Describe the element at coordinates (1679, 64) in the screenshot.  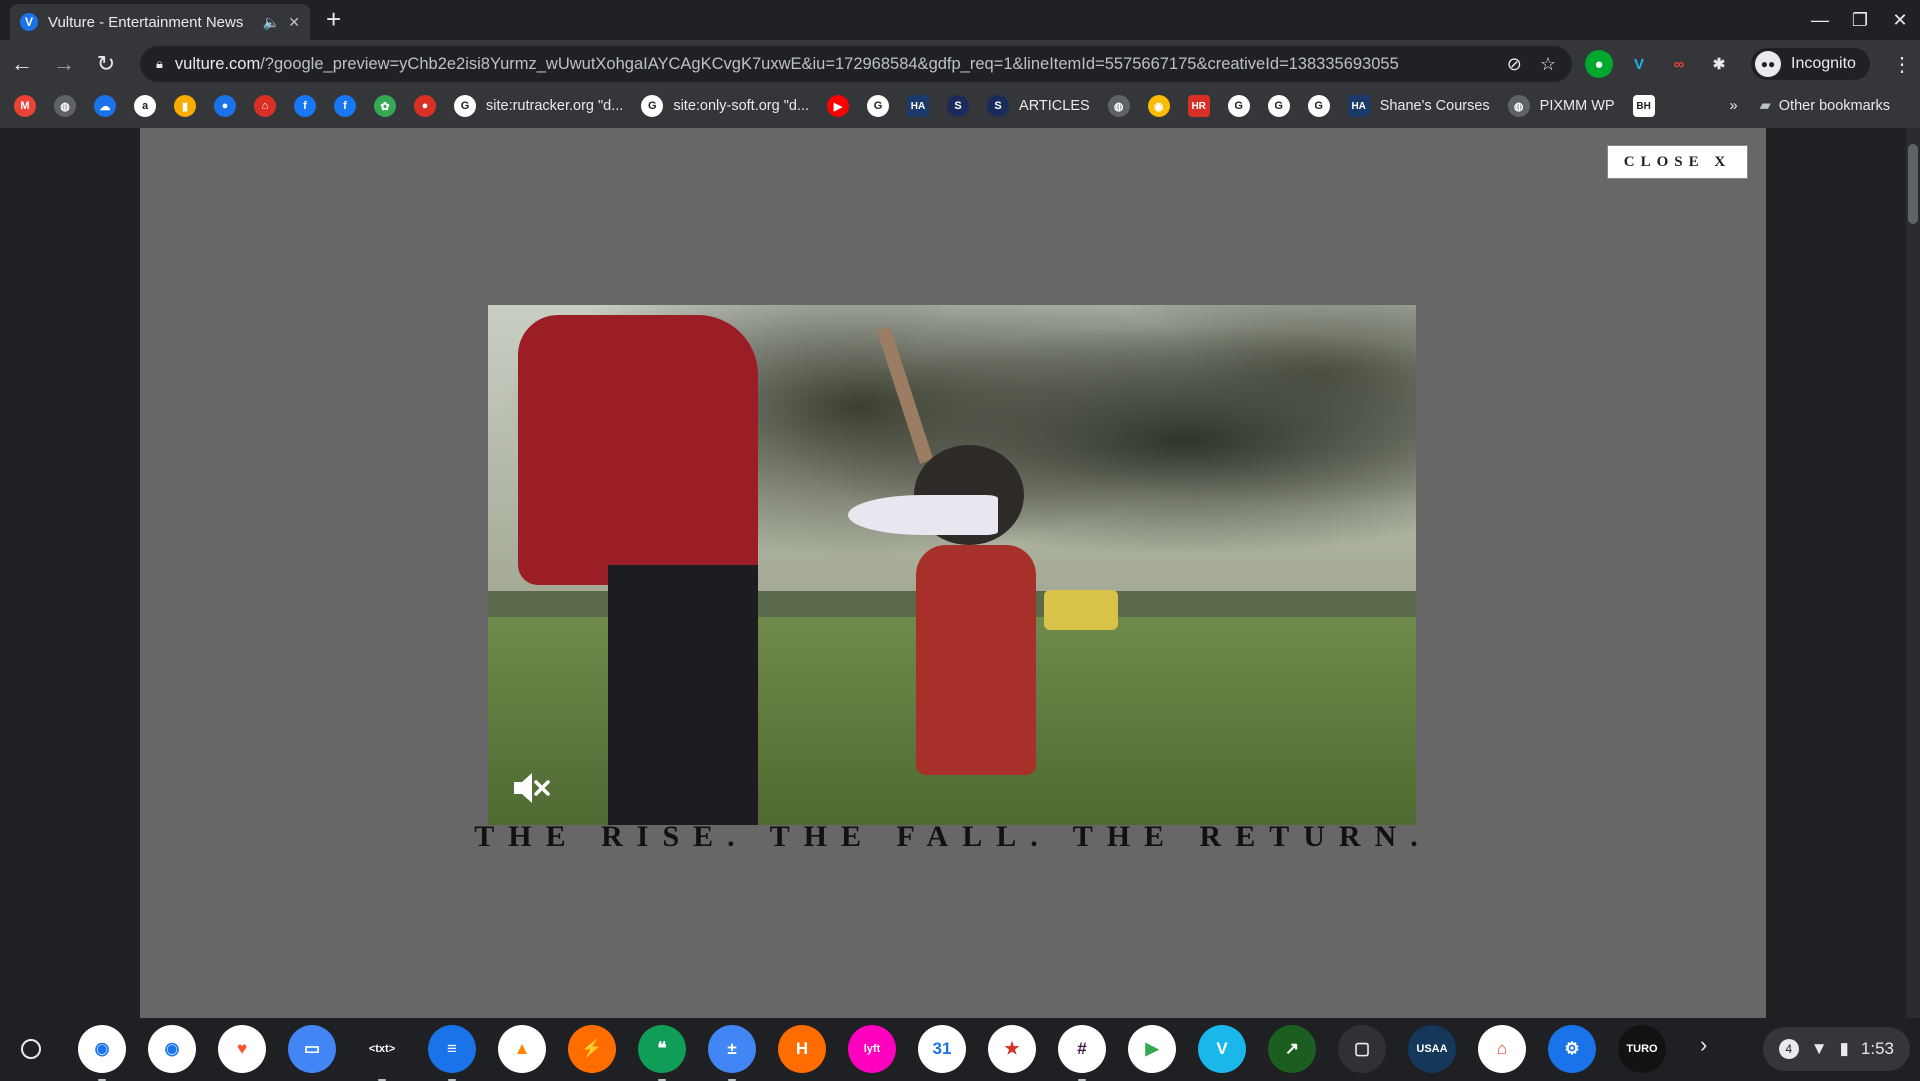
I see `glasses-extension-icon: ∞` at that location.